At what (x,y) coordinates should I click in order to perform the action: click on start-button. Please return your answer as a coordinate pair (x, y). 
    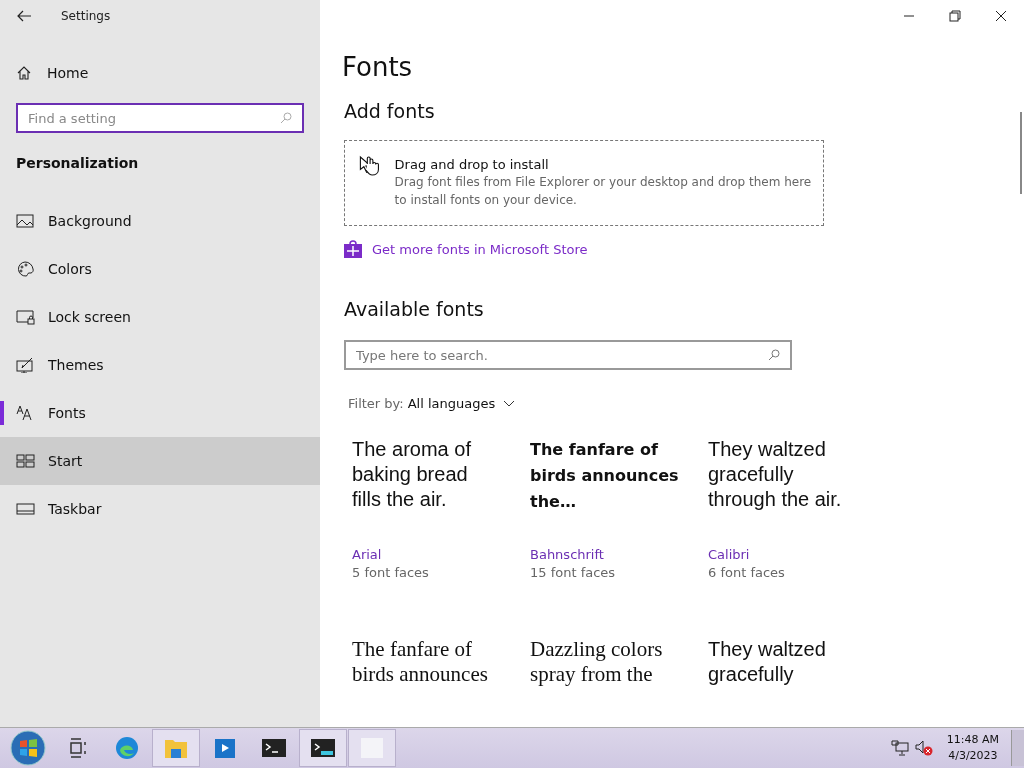
    Looking at the image, I should click on (28, 748).